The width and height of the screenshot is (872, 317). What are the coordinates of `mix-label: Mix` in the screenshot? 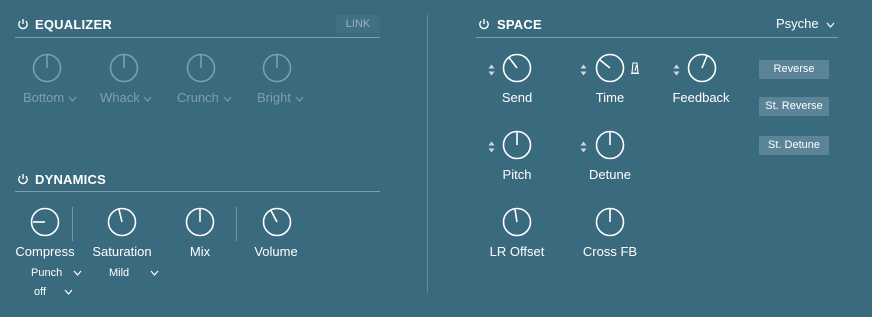 It's located at (200, 251).